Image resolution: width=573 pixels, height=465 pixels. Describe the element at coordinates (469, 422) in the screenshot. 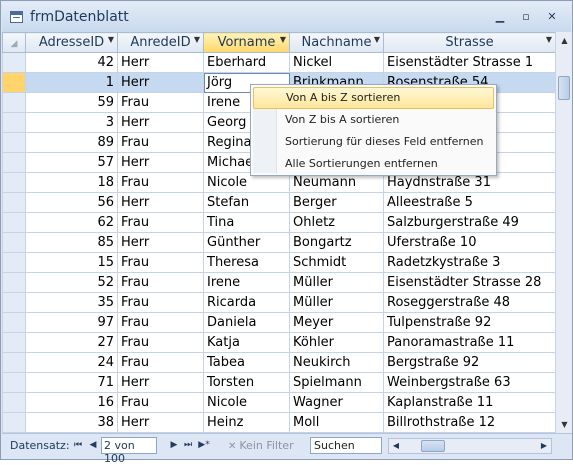

I see `cell-strasse: Billrothstraße 12` at that location.